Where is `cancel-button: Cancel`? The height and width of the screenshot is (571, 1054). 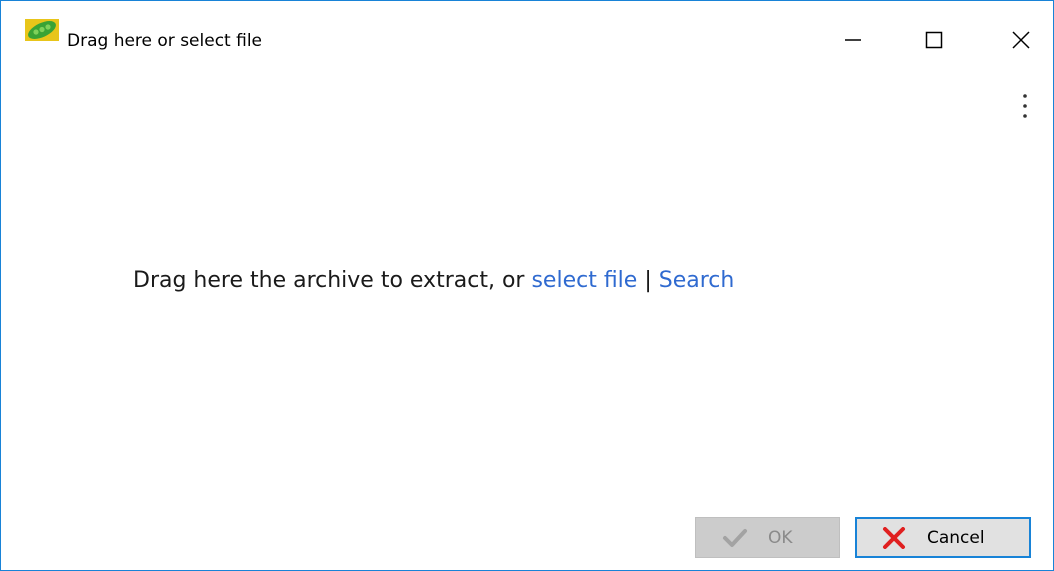
cancel-button: Cancel is located at coordinates (943, 537).